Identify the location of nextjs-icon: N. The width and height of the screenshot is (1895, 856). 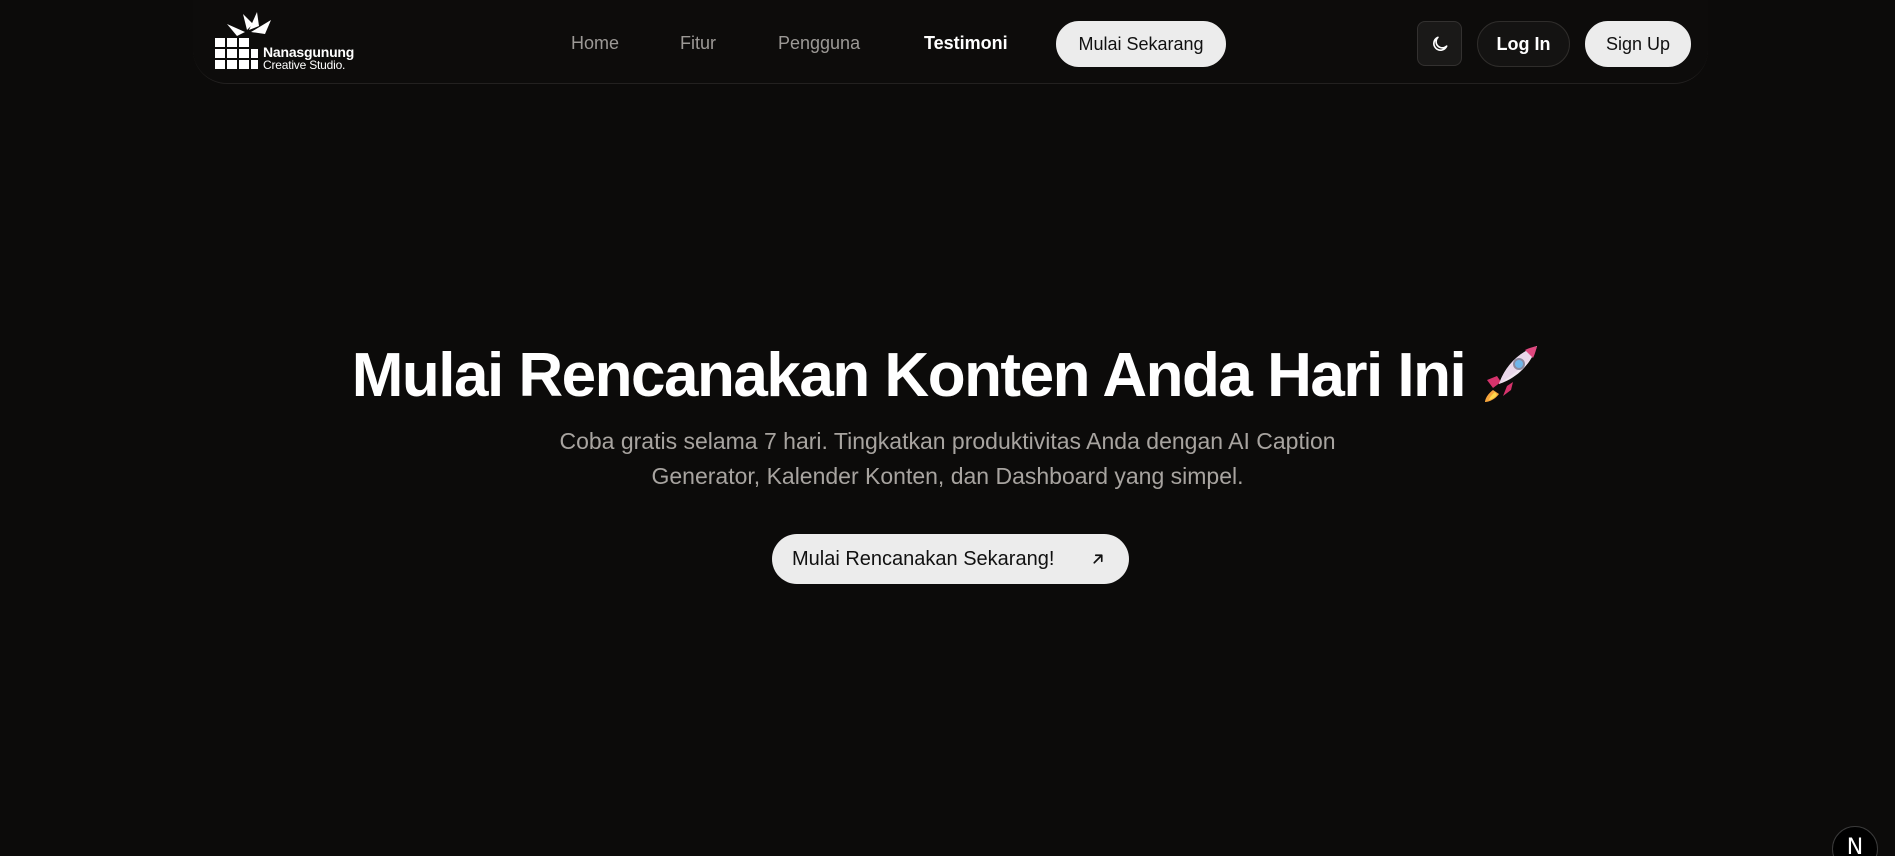
(1855, 841).